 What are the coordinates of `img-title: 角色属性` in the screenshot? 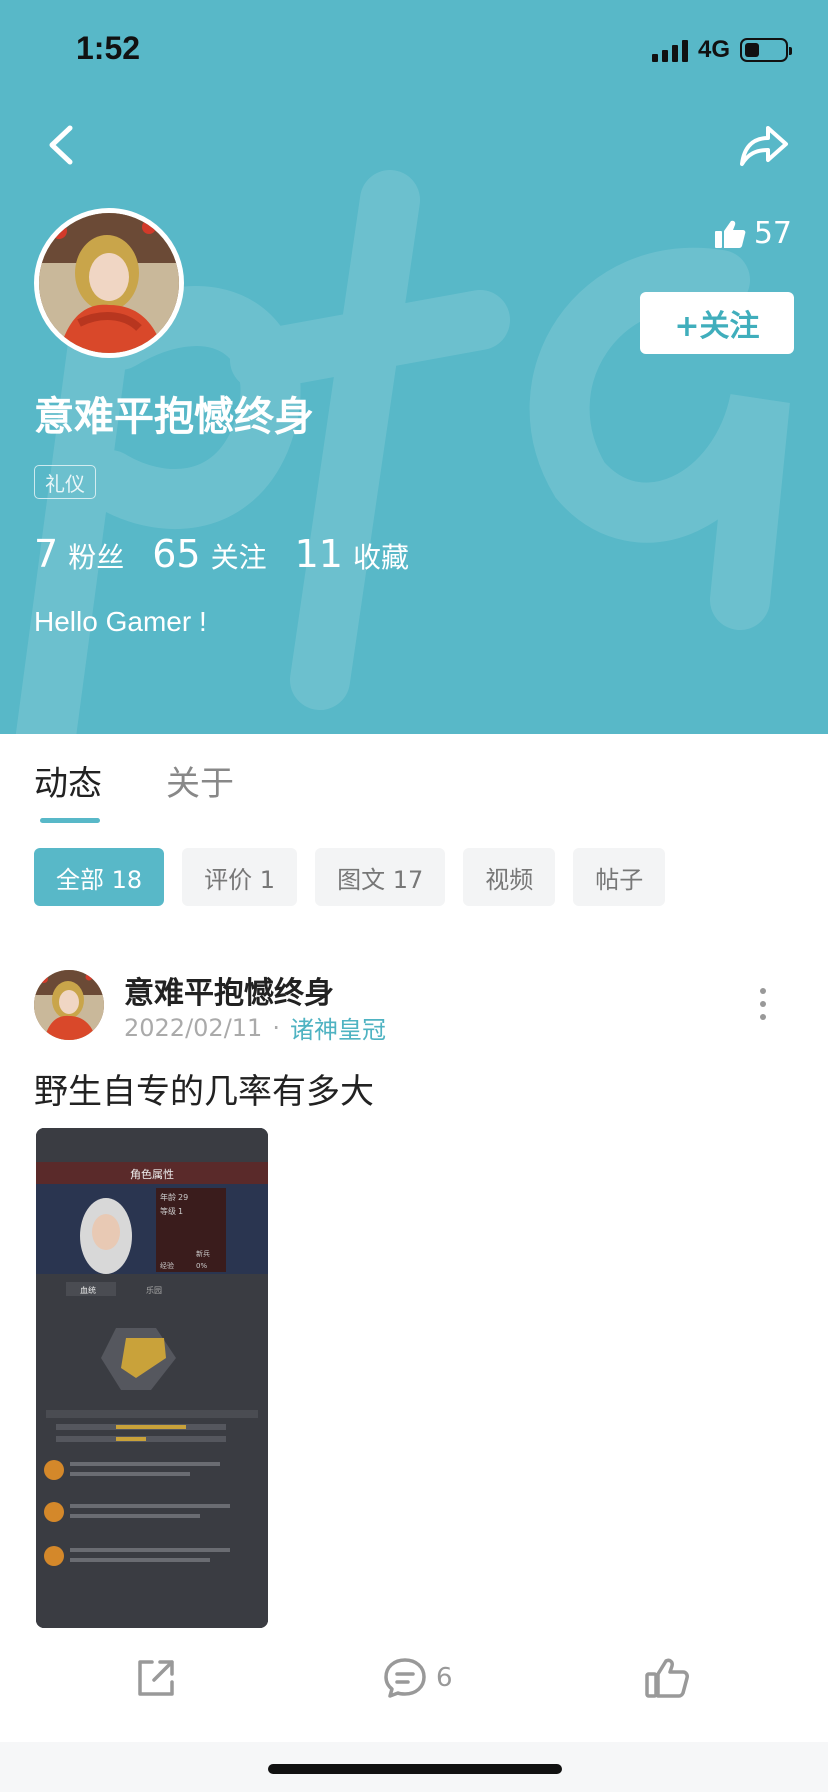 It's located at (152, 1174).